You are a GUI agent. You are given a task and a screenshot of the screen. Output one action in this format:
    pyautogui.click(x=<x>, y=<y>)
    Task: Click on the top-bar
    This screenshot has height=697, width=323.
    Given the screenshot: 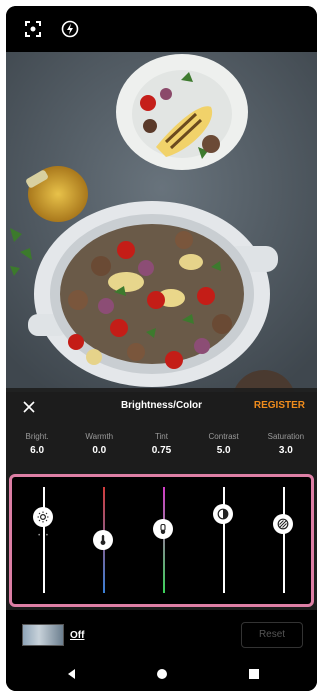 What is the action you would take?
    pyautogui.click(x=161, y=29)
    